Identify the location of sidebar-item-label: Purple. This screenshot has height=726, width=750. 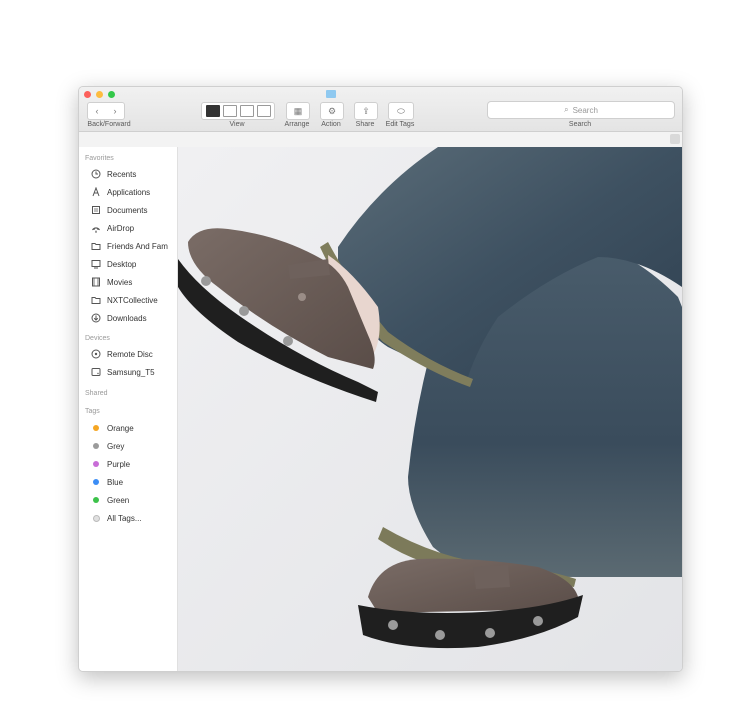
(119, 464).